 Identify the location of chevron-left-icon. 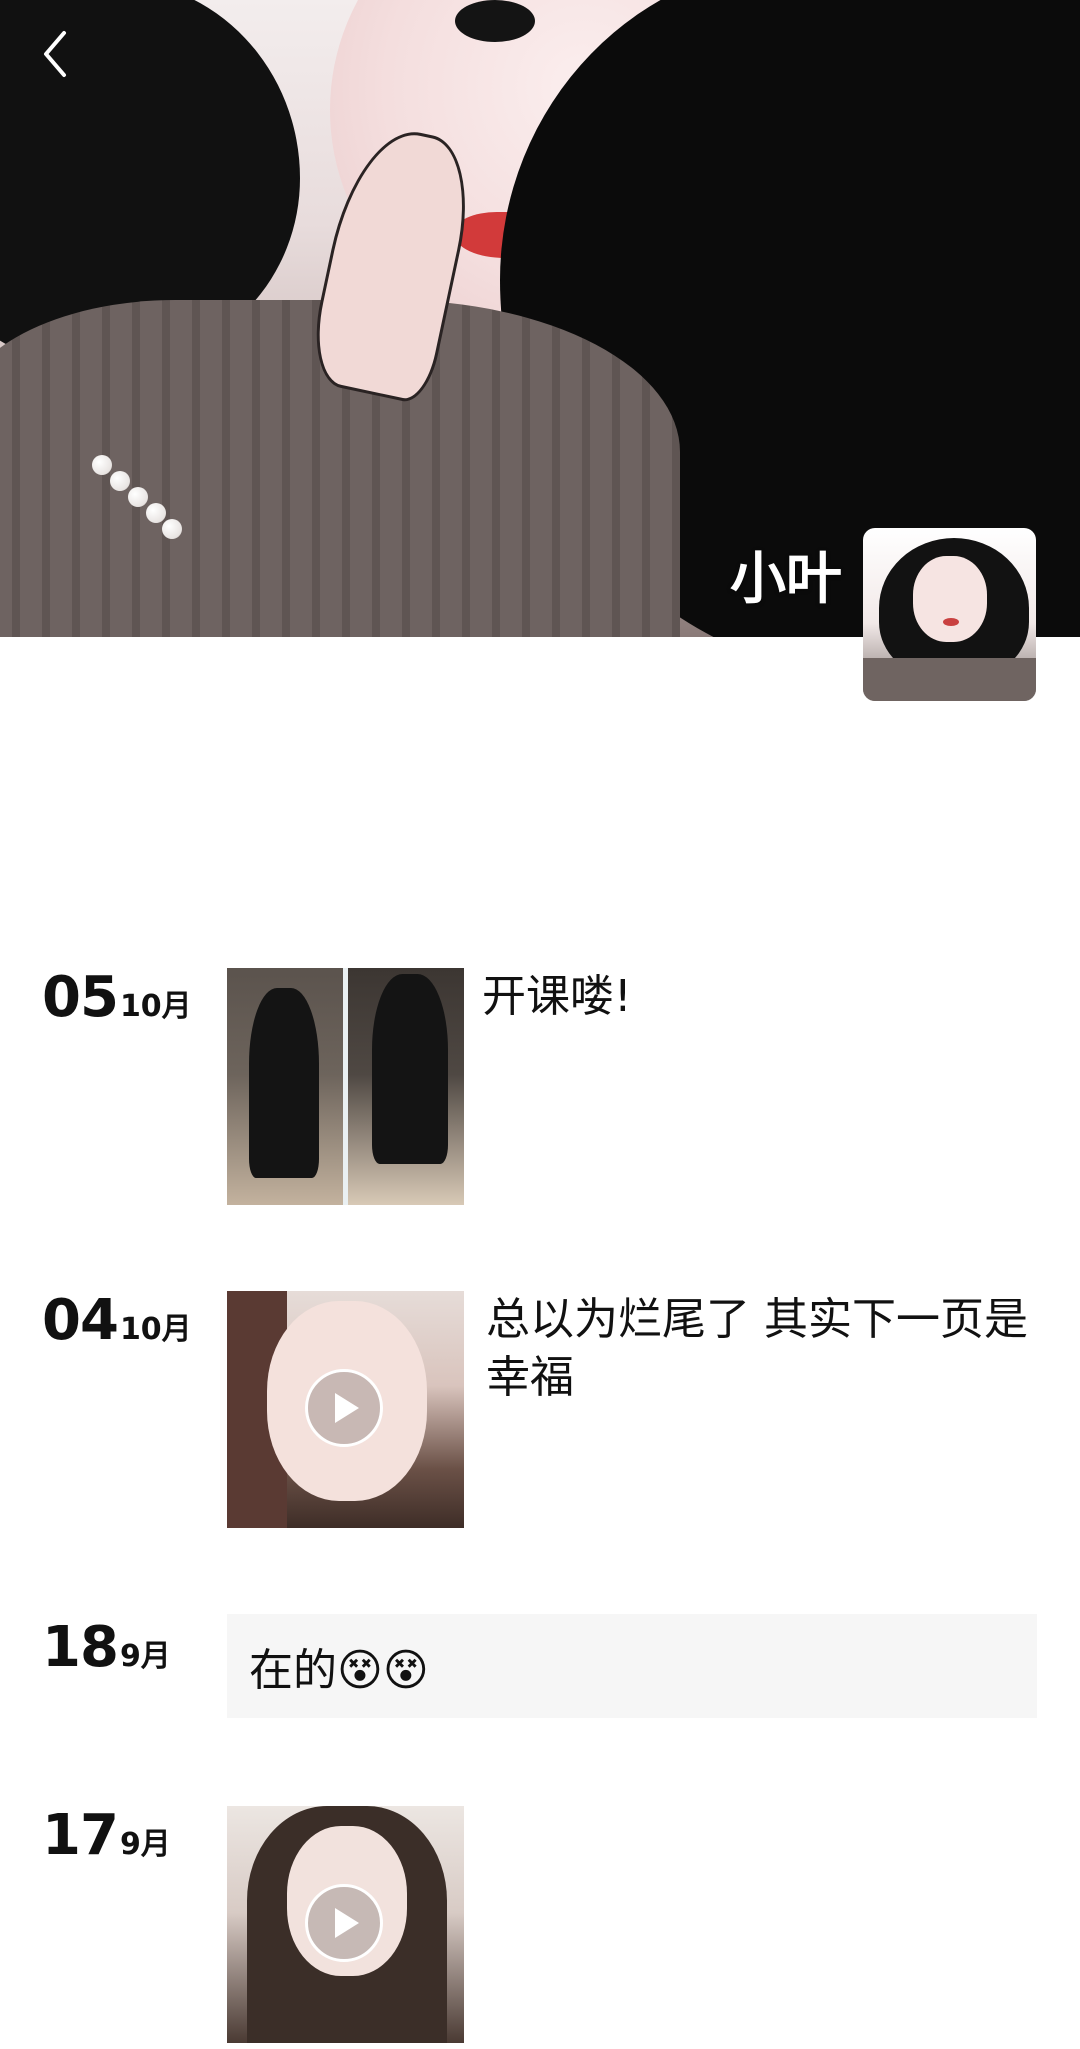
(55, 54).